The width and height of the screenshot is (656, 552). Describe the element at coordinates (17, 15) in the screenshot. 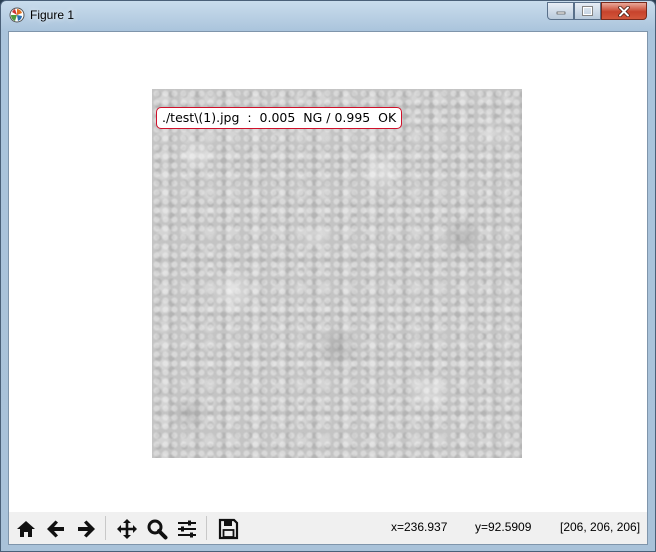

I see `matplotlib-app-icon` at that location.